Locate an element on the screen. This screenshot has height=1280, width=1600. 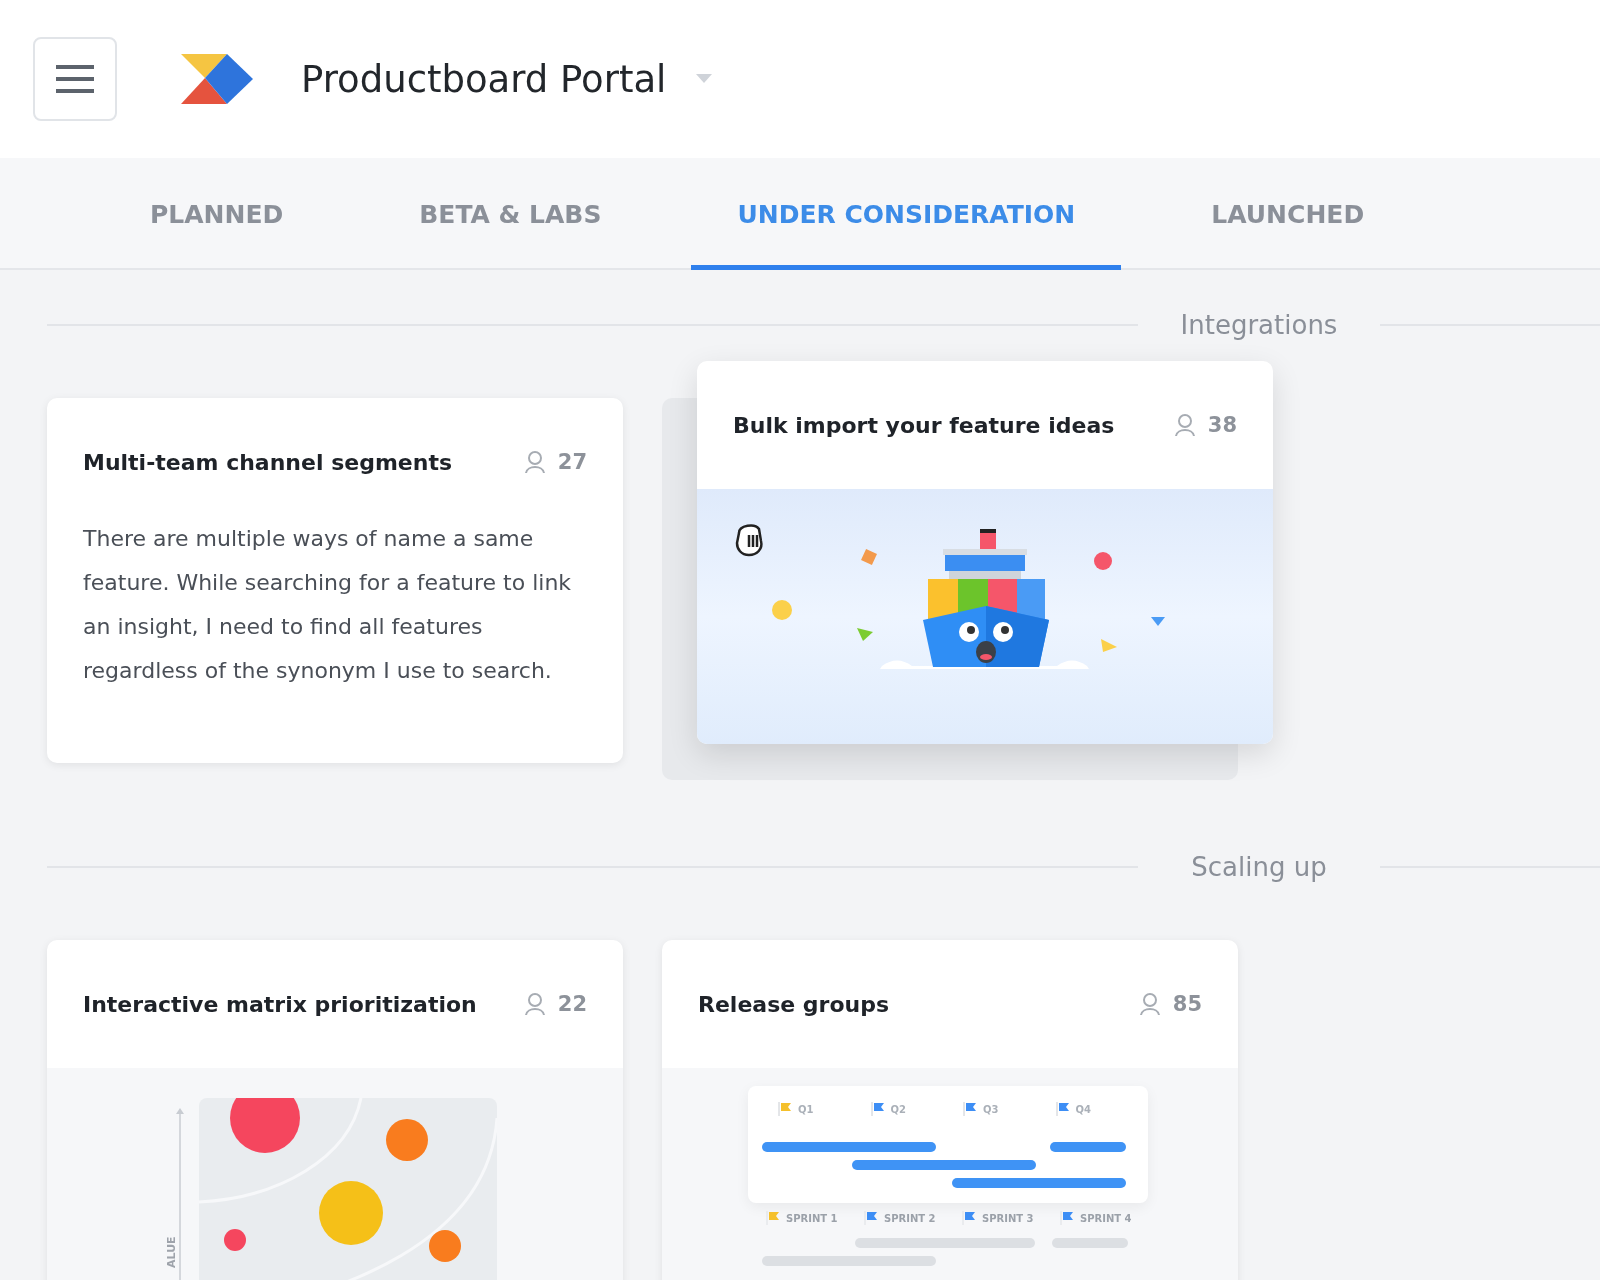
sprint-label: SPRINT 2 is located at coordinates (910, 1218).